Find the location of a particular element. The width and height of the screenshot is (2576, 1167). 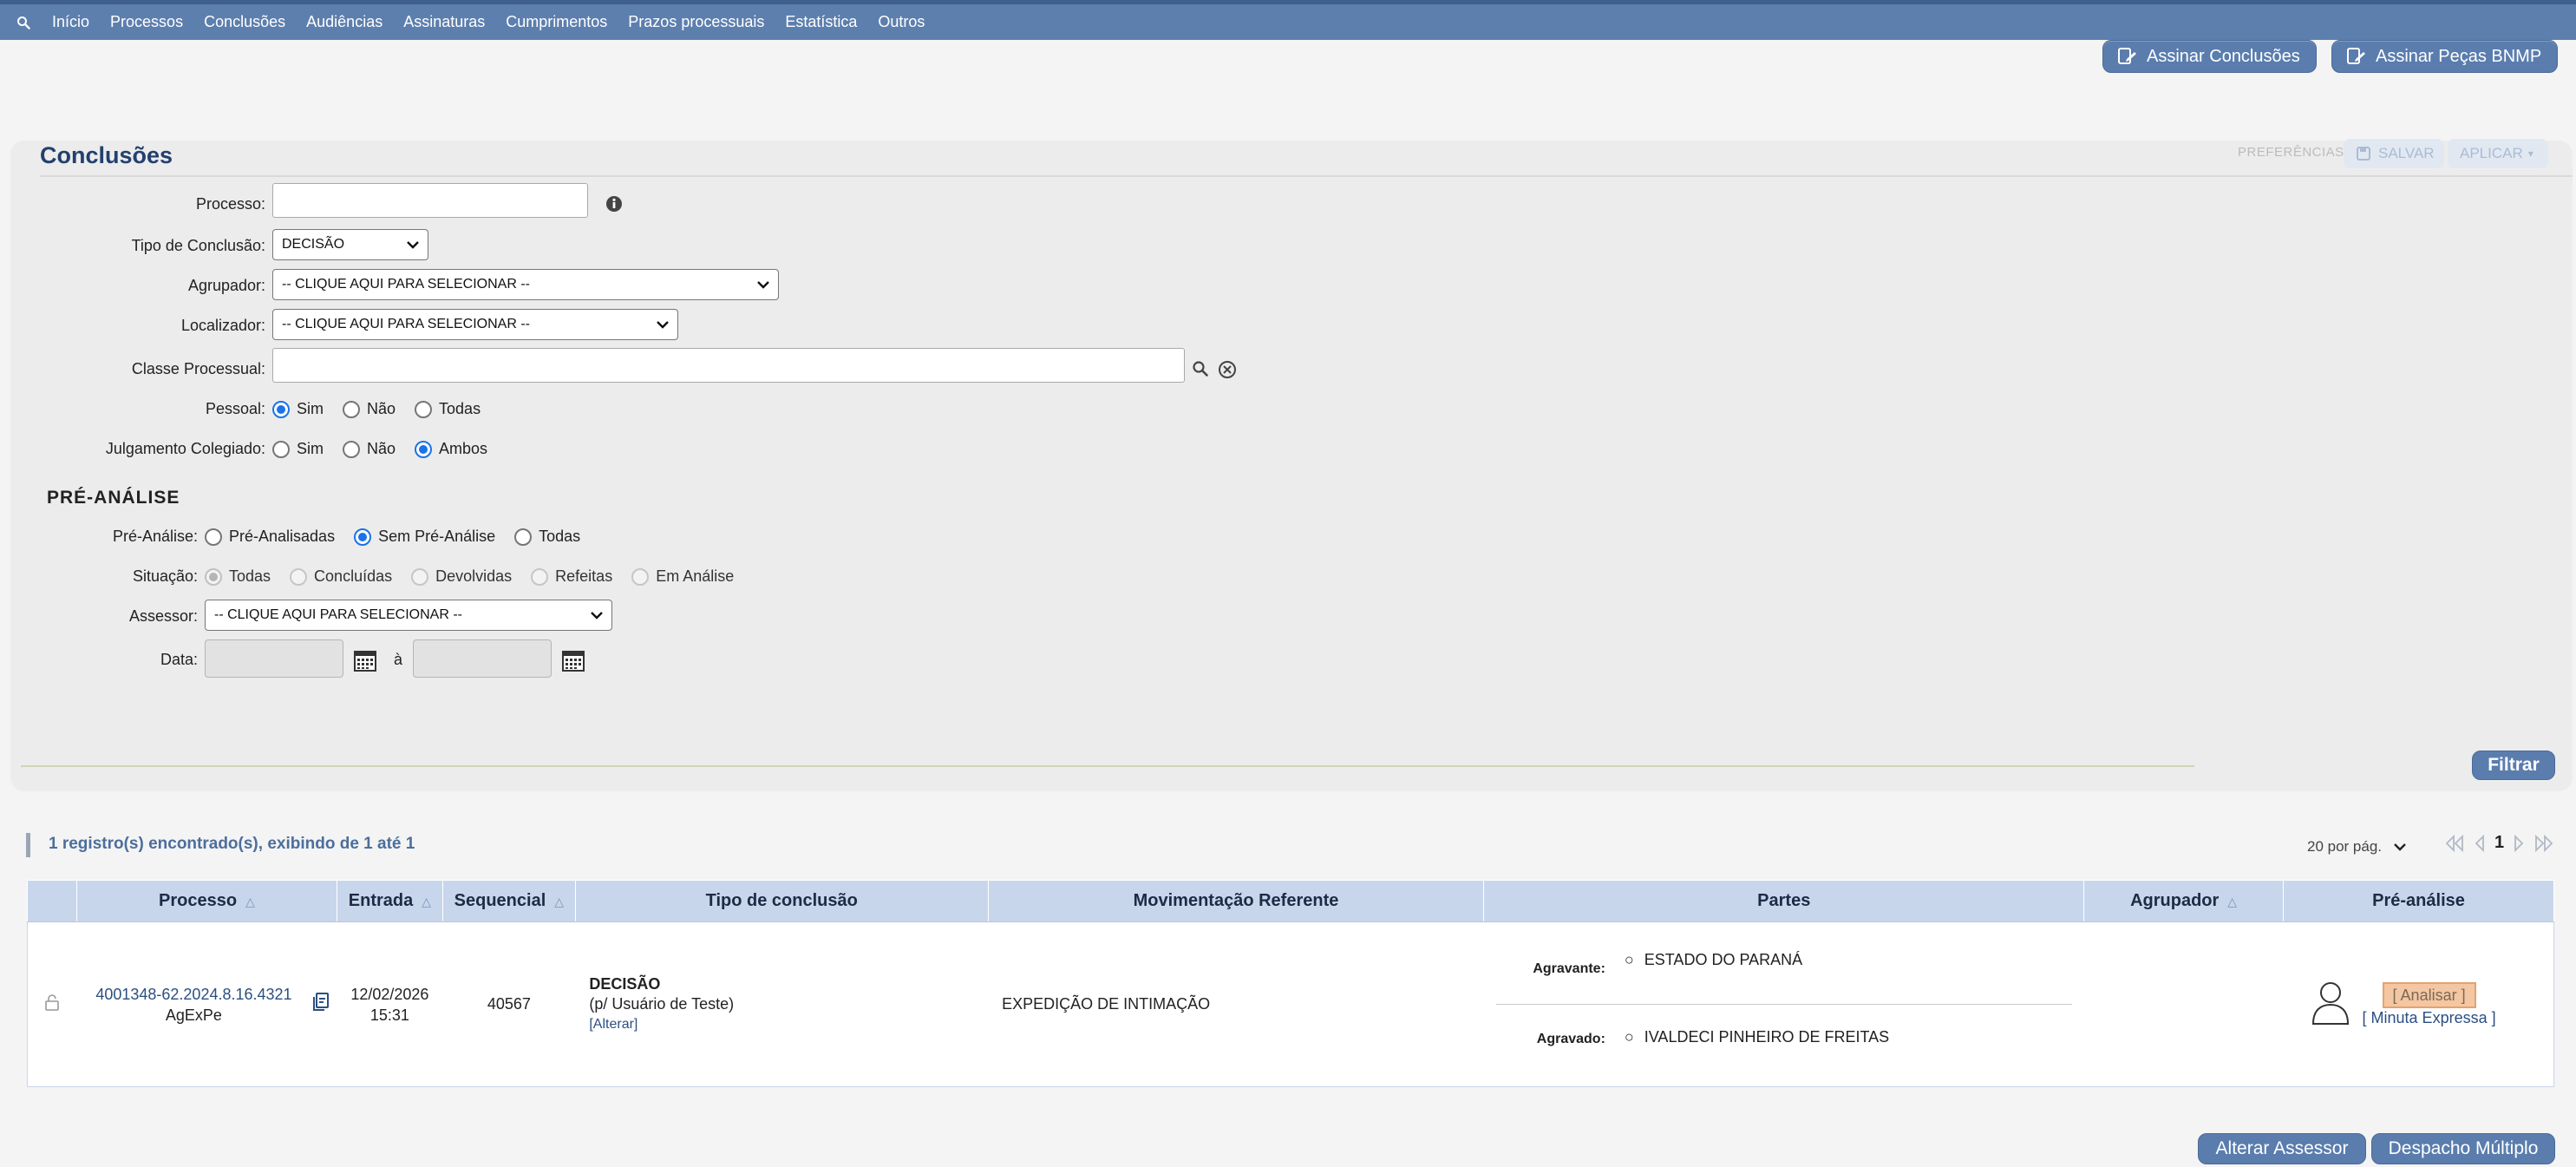

apply-preferences-button: APLICAR ▾ is located at coordinates (2498, 153).